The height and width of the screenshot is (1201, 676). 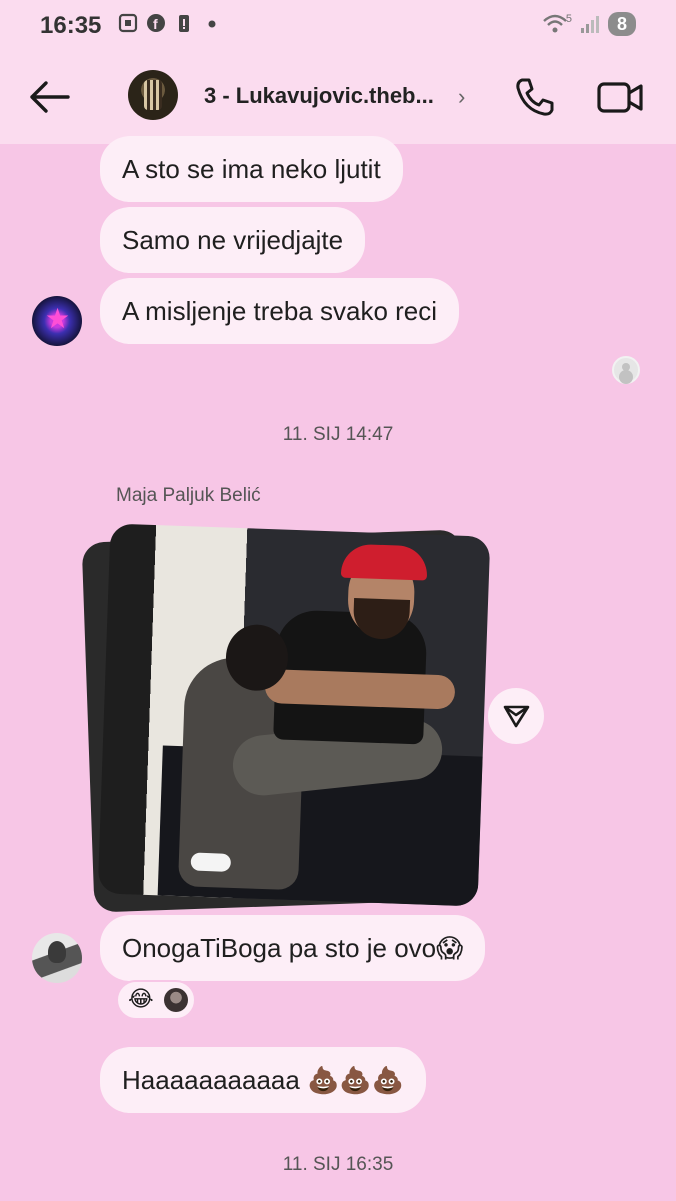 I want to click on svg-text: f, so click(x=155, y=24).